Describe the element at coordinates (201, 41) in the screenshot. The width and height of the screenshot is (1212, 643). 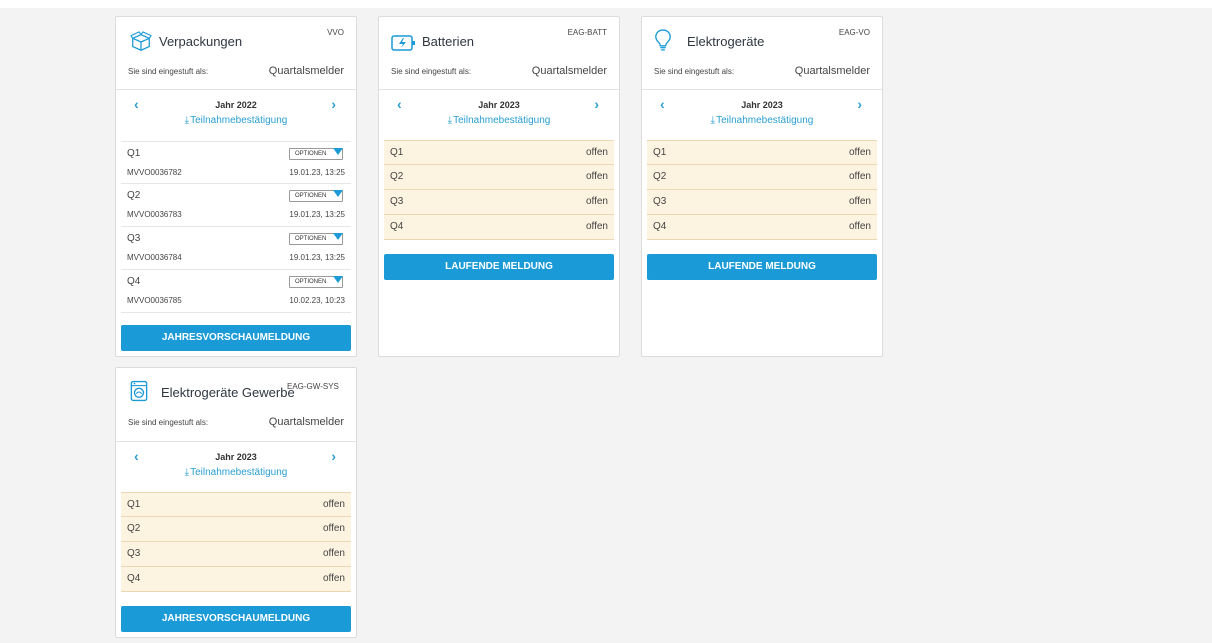
I see `card-title: Verpackungen` at that location.